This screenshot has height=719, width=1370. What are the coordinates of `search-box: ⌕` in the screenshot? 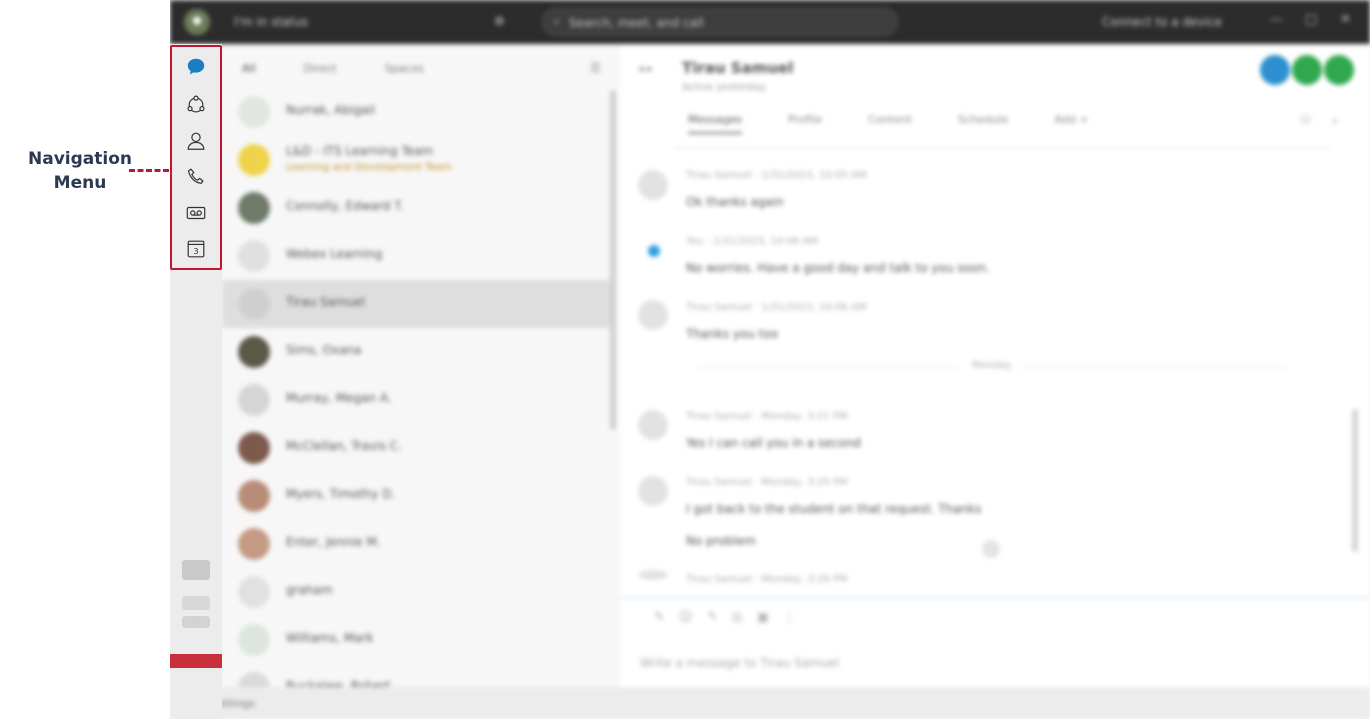 It's located at (720, 22).